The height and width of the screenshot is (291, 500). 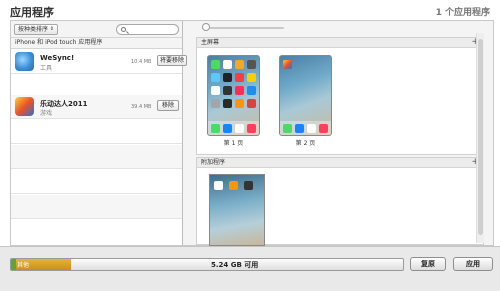 I want to click on search-input, so click(x=147, y=29).